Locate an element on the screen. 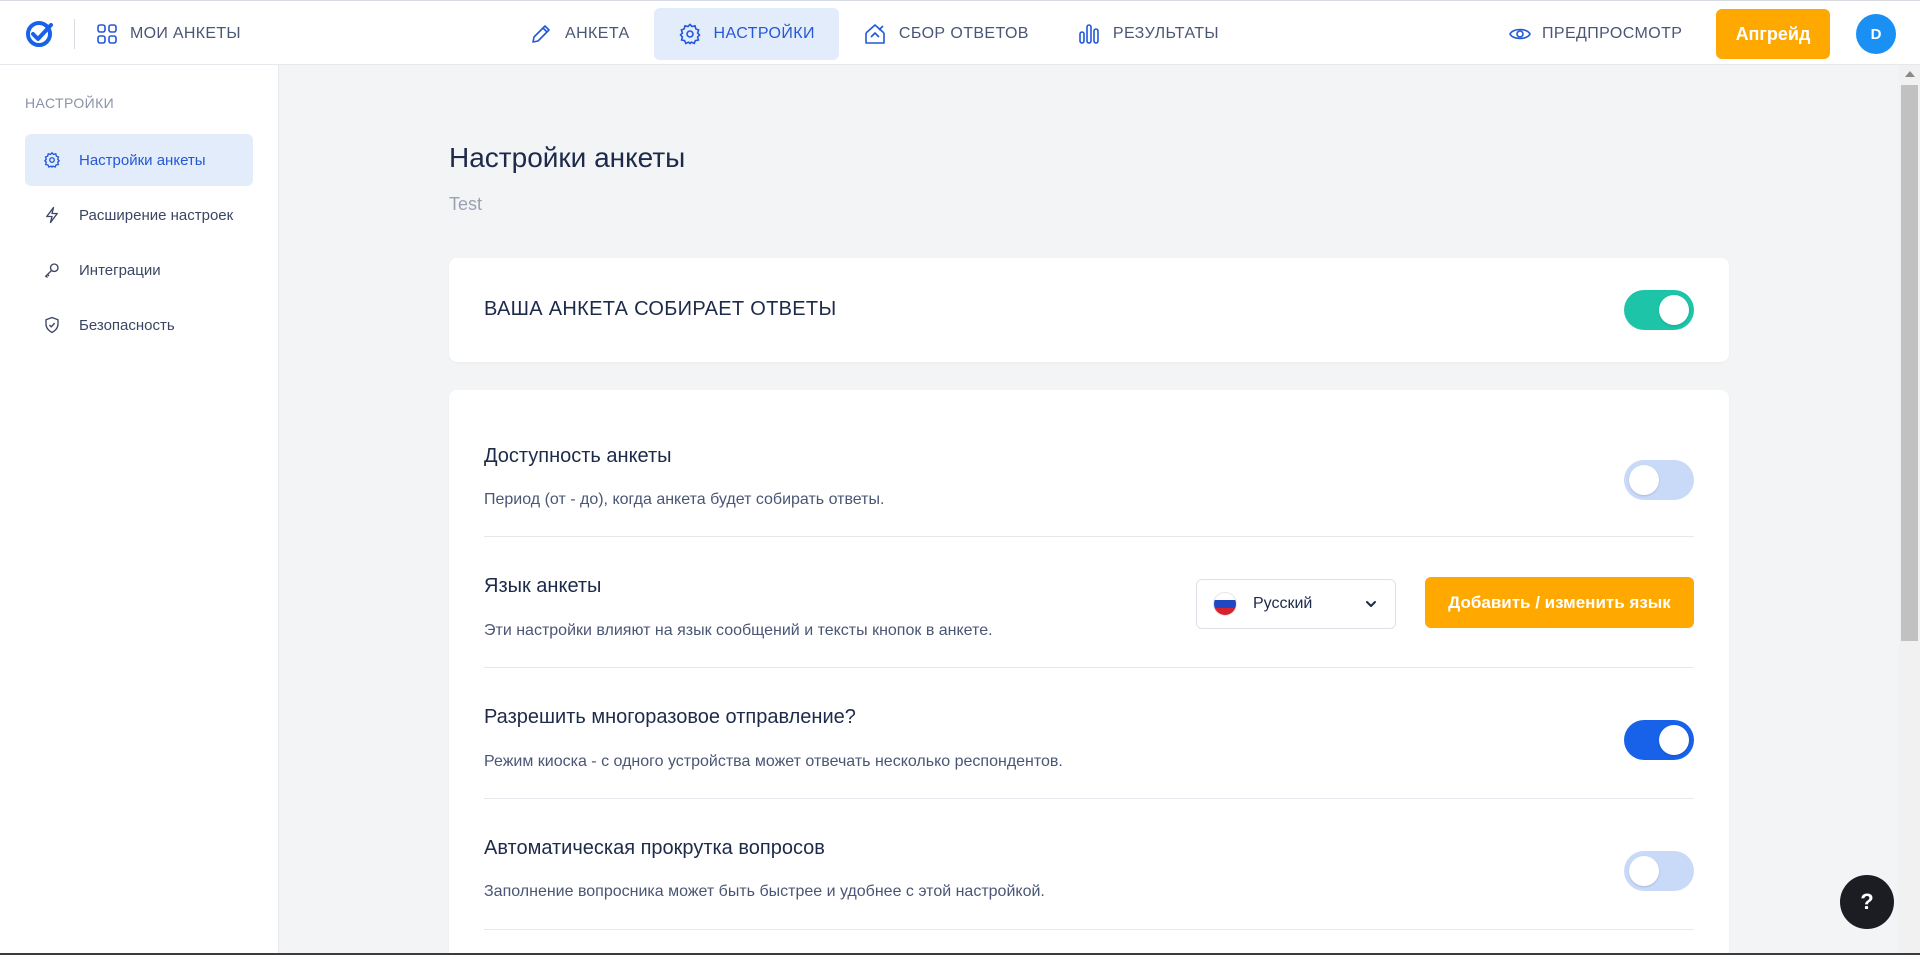 The height and width of the screenshot is (955, 1920). tab-settings: НАСТРОЙКИ is located at coordinates (746, 34).